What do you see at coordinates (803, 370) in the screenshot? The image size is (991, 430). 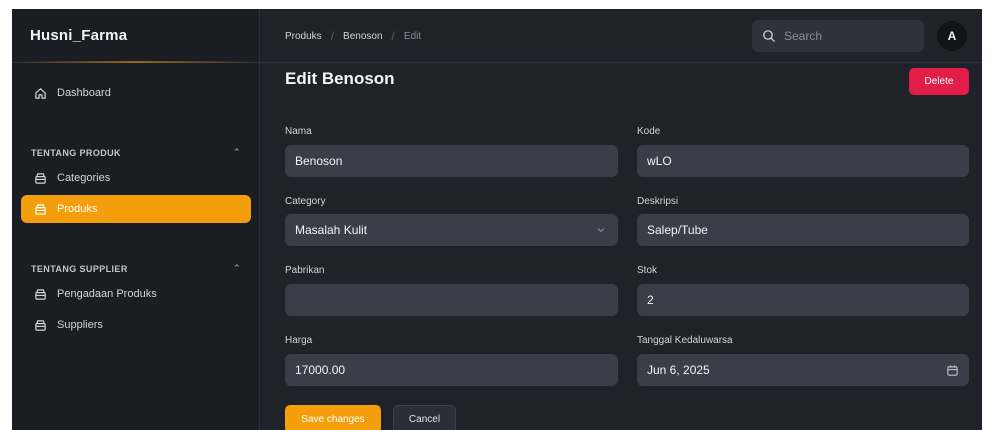 I see `tanggal-field: Jun 6, 2025` at bounding box center [803, 370].